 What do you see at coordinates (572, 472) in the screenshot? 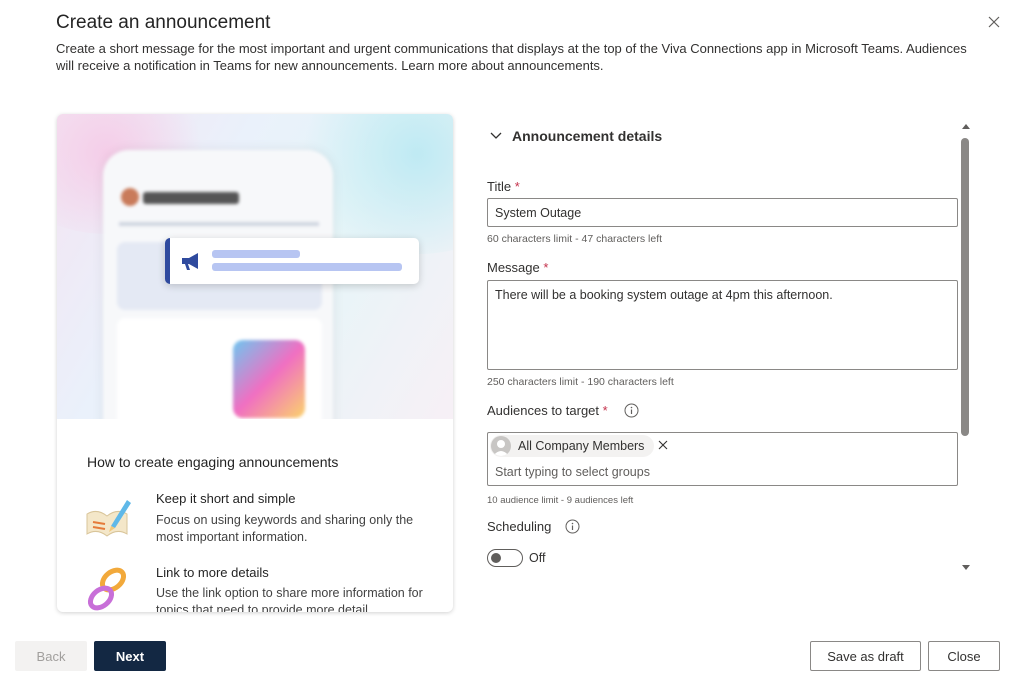
I see `audience-search-input: Start typing to select groups` at bounding box center [572, 472].